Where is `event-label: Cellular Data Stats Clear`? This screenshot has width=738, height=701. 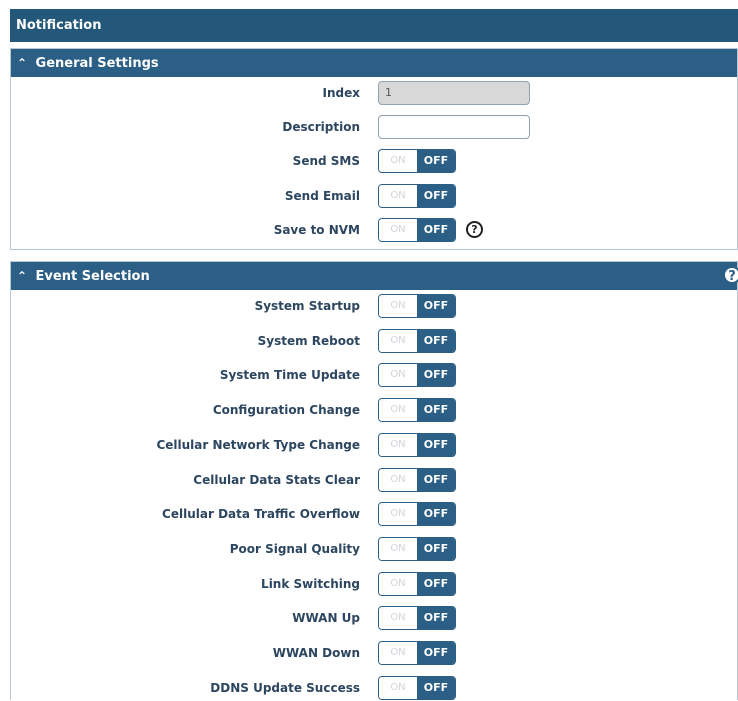 event-label: Cellular Data Stats Clear is located at coordinates (276, 480).